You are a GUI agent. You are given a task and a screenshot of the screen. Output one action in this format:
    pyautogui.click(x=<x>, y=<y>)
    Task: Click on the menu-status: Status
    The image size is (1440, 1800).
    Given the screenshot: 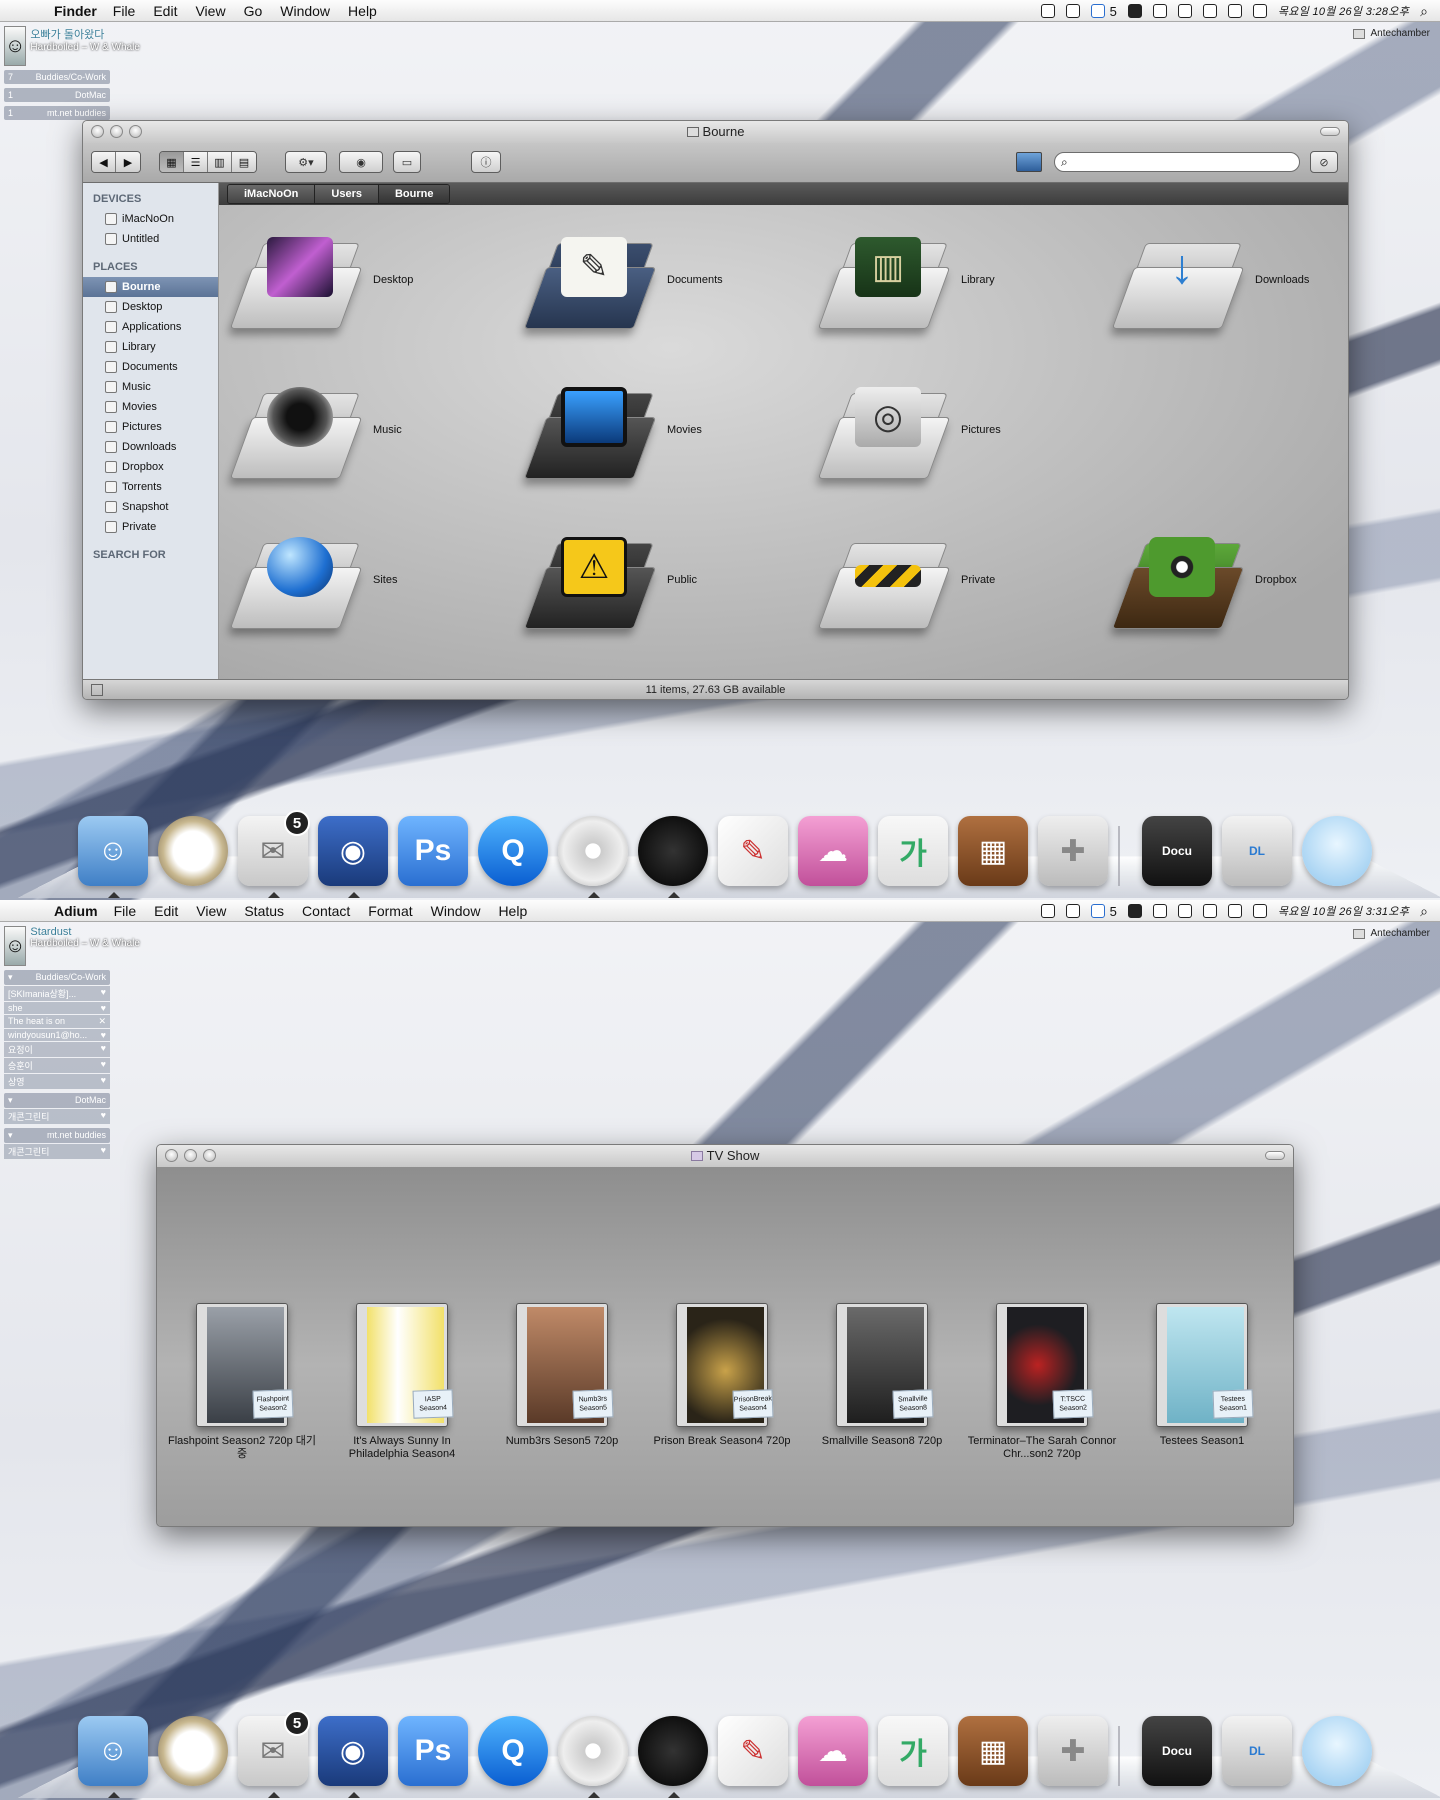 What is the action you would take?
    pyautogui.click(x=264, y=911)
    